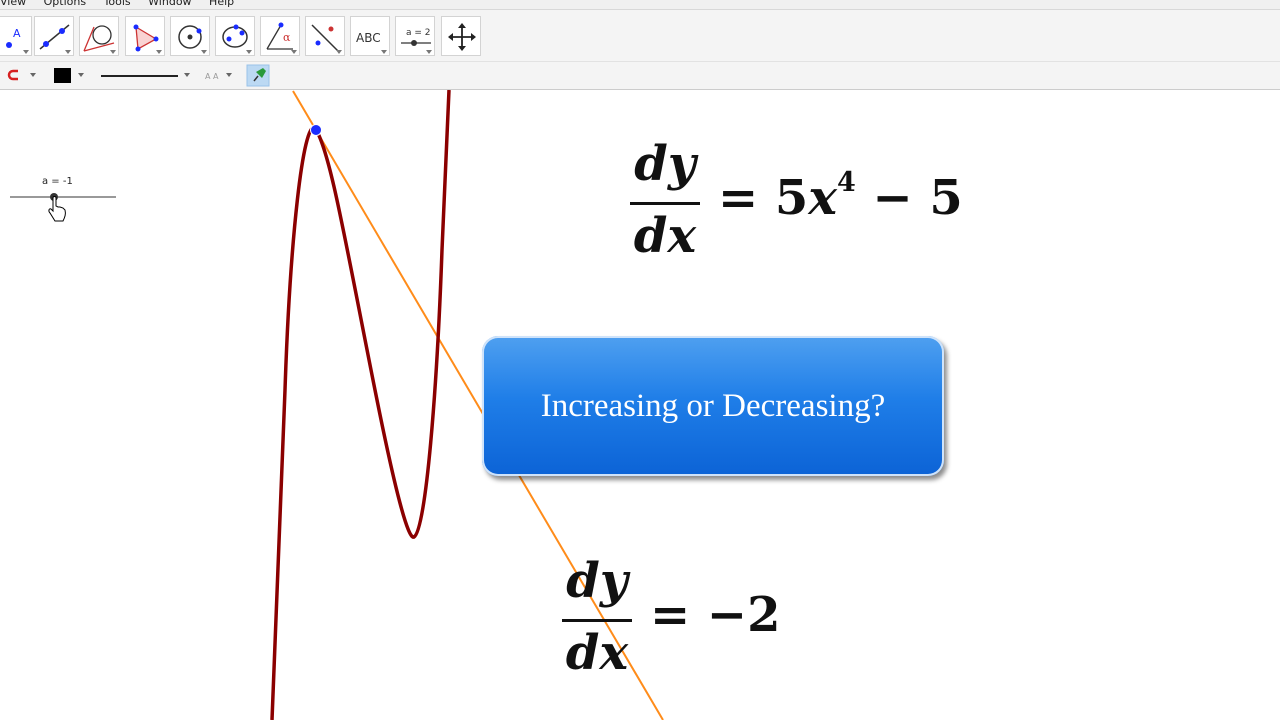 Image resolution: width=1280 pixels, height=720 pixels. Describe the element at coordinates (21, 75) in the screenshot. I see `magnet-icon` at that location.